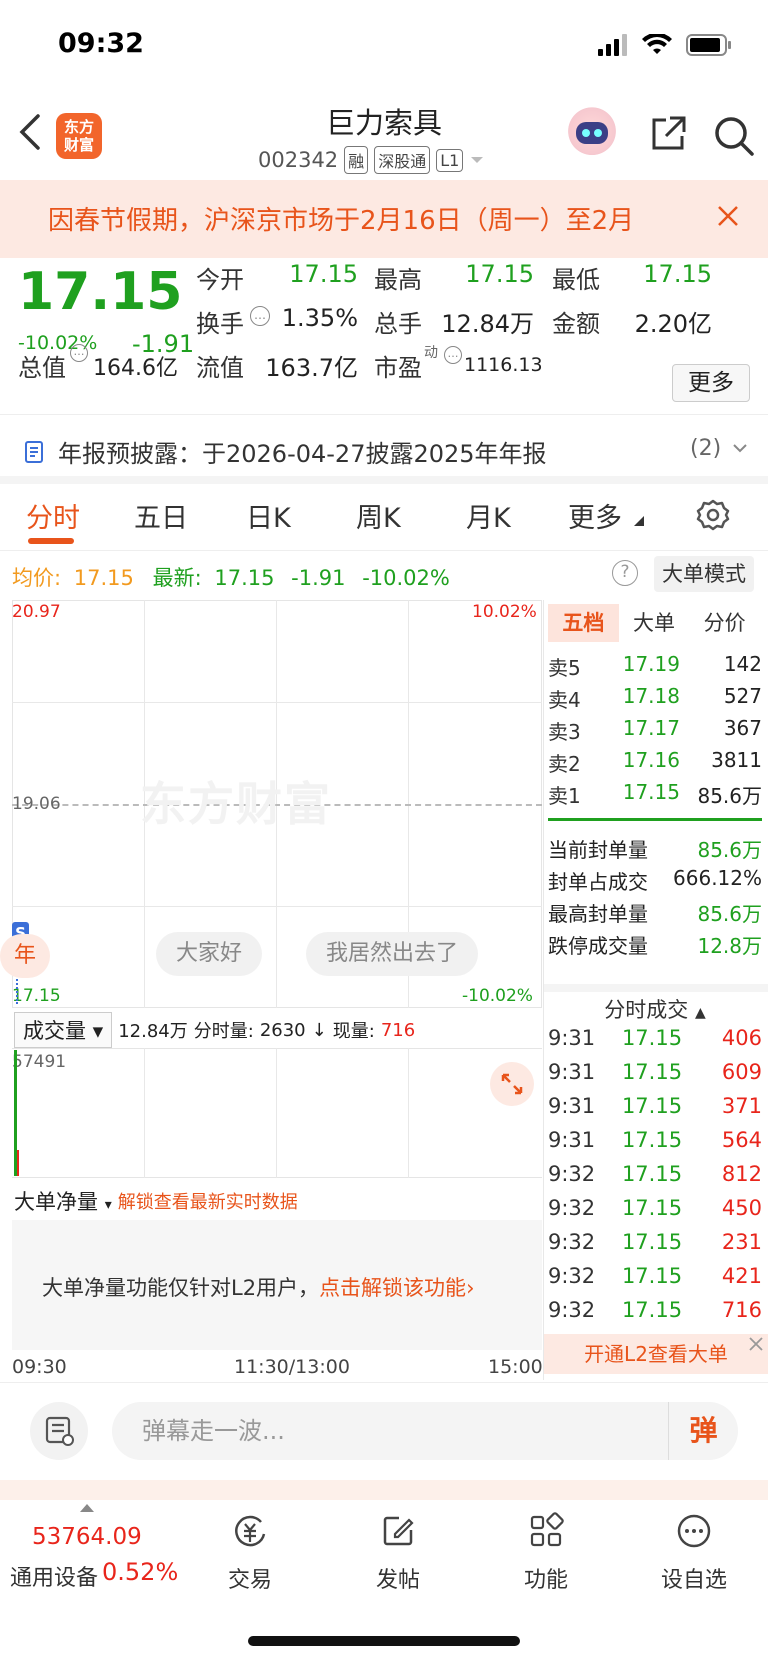 This screenshot has width=768, height=1663. What do you see at coordinates (18, 1163) in the screenshot?
I see `volume-bar` at bounding box center [18, 1163].